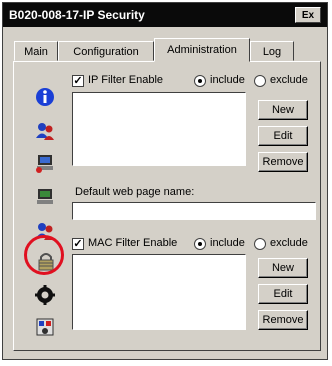 The height and width of the screenshot is (366, 332). What do you see at coordinates (159, 129) in the screenshot?
I see `ip-filter-list` at bounding box center [159, 129].